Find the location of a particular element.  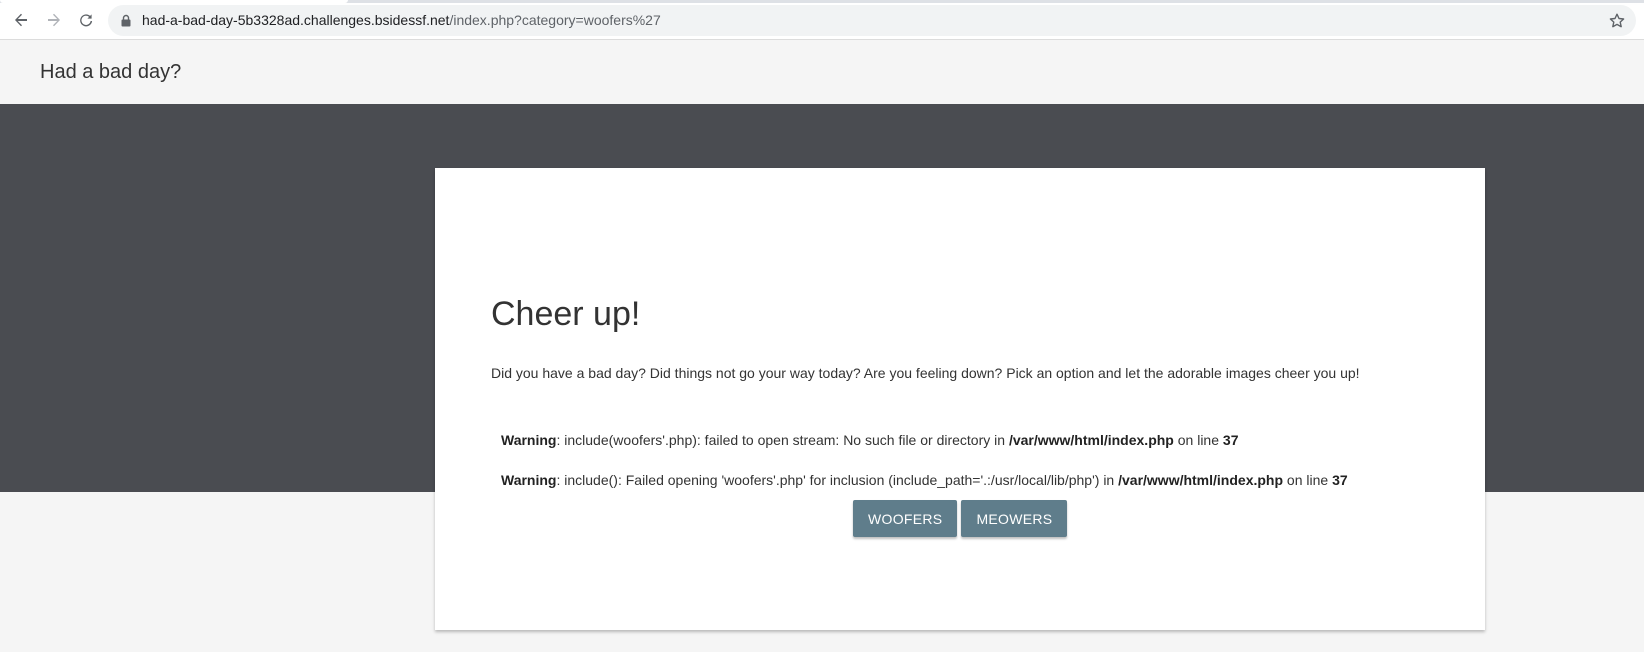

meowers-button: MEOWERS is located at coordinates (1014, 518).